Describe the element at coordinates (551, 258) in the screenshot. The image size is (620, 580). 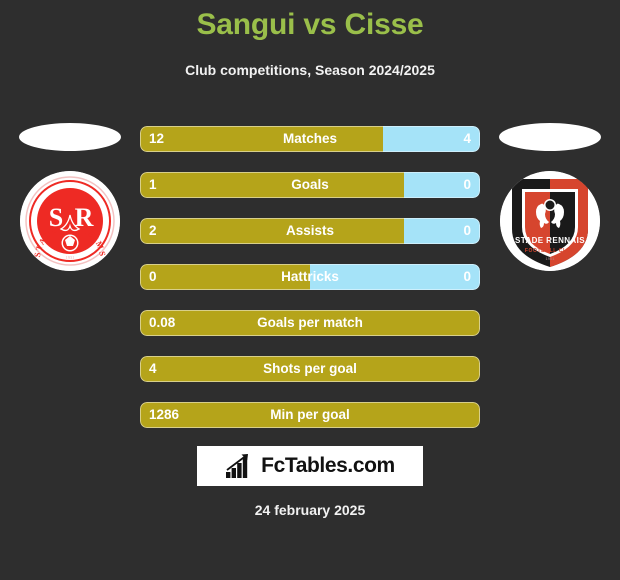
I see `svg-text: 1901` at that location.